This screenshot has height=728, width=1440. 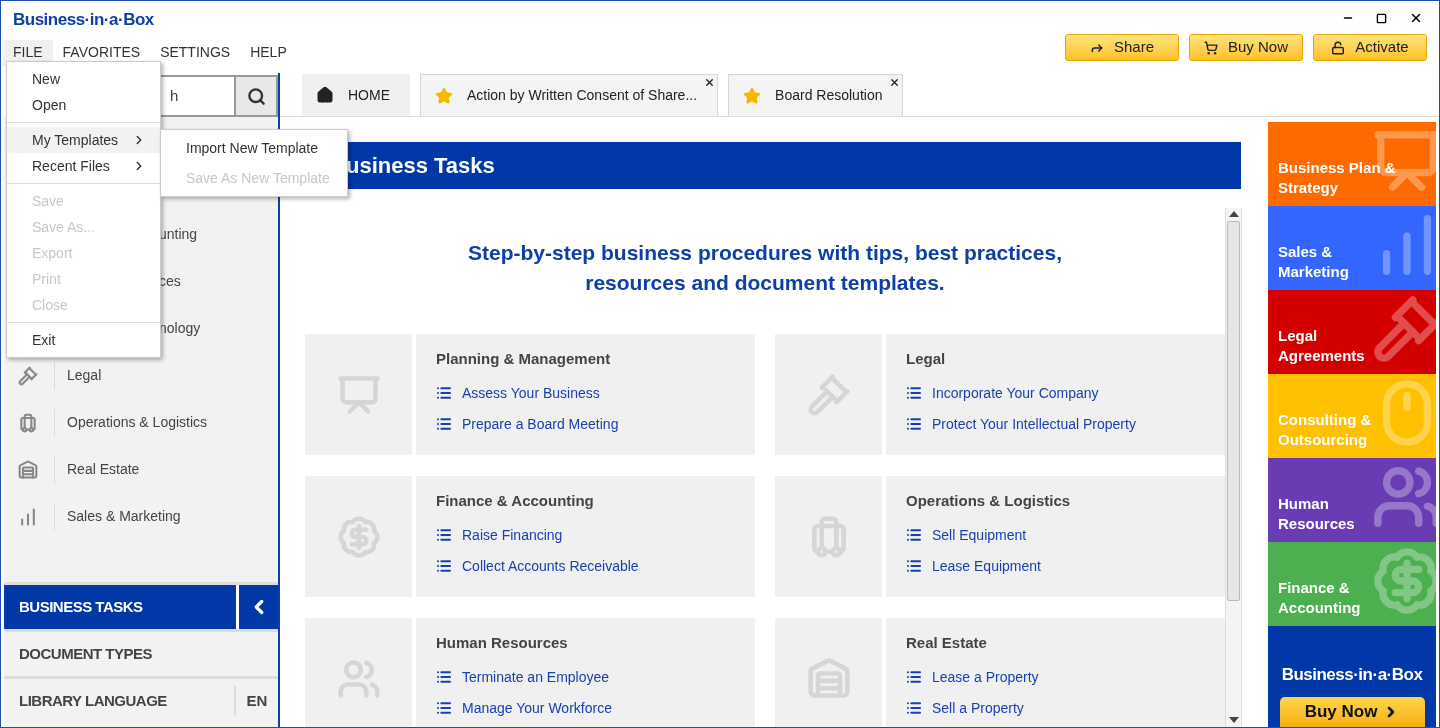 I want to click on submenu-entry: Import New Template, so click(x=254, y=148).